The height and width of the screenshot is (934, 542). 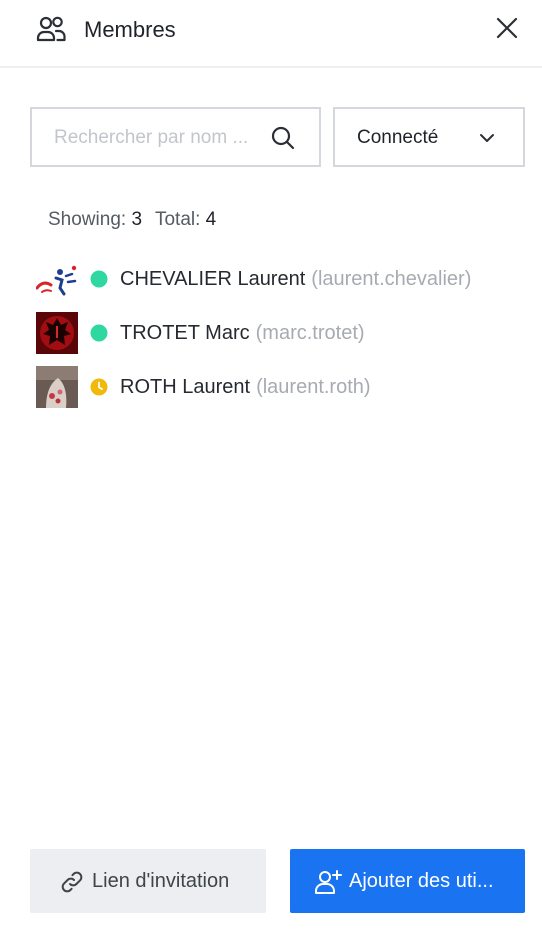 I want to click on total-count: 4, so click(x=211, y=219).